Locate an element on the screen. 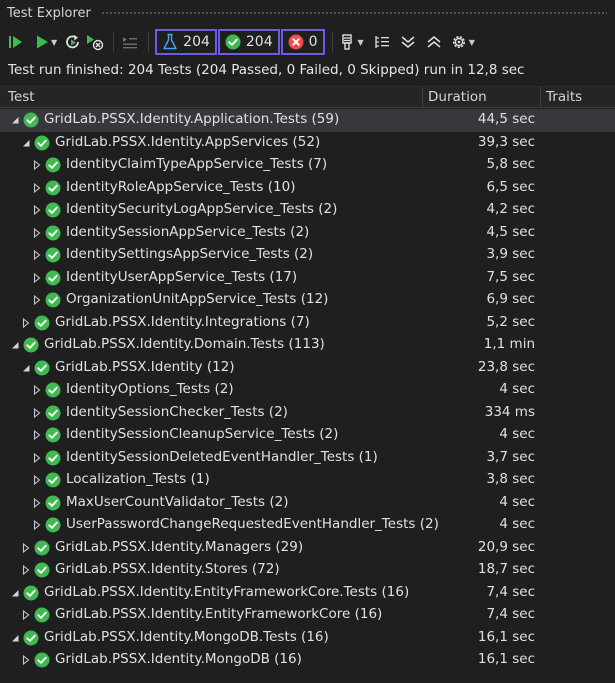 This screenshot has width=615, height=683. tree-row: IdentityRoleAppService_Tests (10) 6,5 sec is located at coordinates (307, 188).